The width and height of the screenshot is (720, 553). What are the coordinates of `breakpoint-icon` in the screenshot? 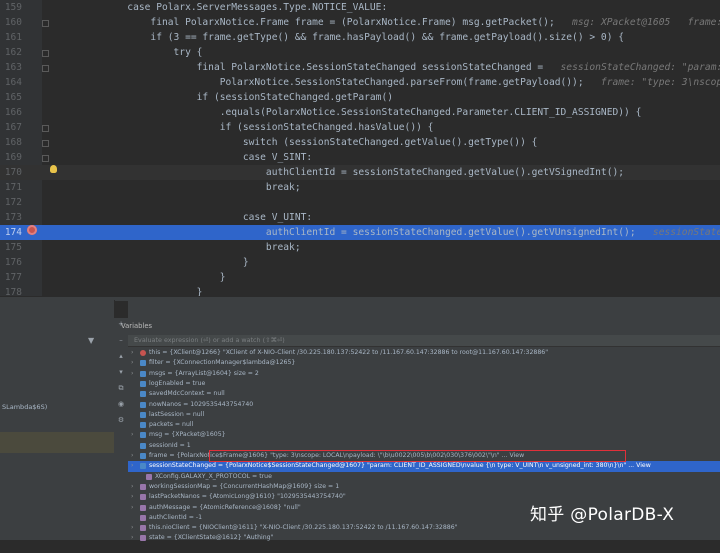 It's located at (32, 230).